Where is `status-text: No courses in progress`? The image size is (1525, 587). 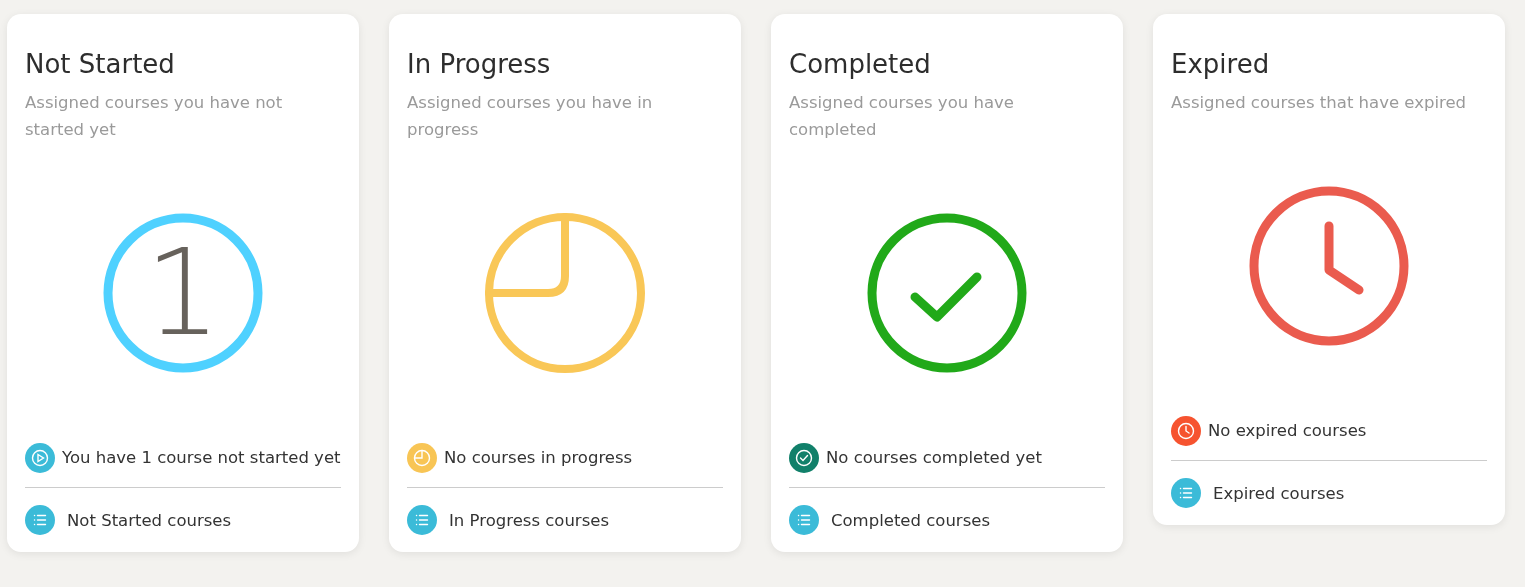
status-text: No courses in progress is located at coordinates (538, 458).